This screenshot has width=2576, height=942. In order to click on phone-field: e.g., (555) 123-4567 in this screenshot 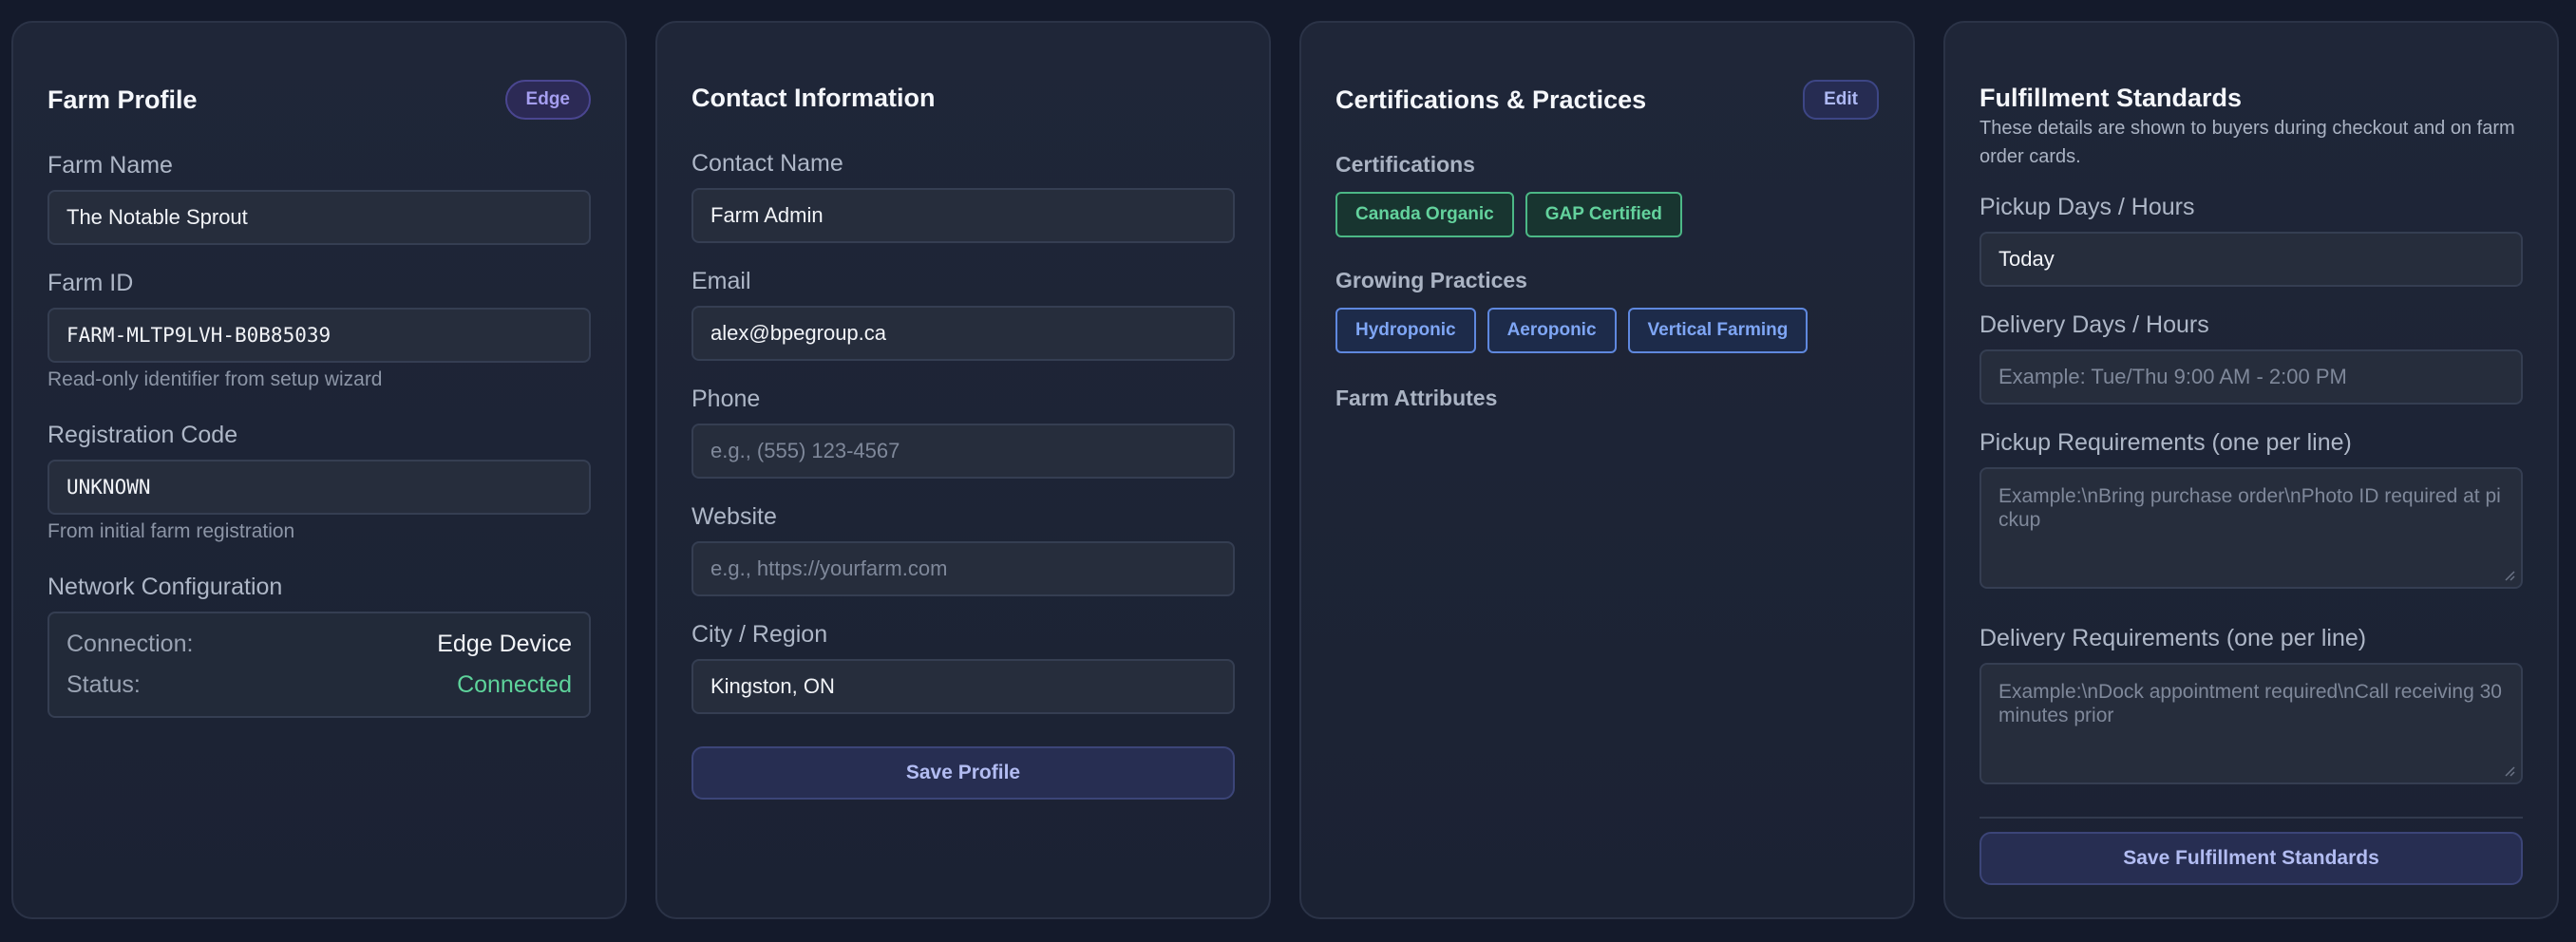, I will do `click(963, 451)`.